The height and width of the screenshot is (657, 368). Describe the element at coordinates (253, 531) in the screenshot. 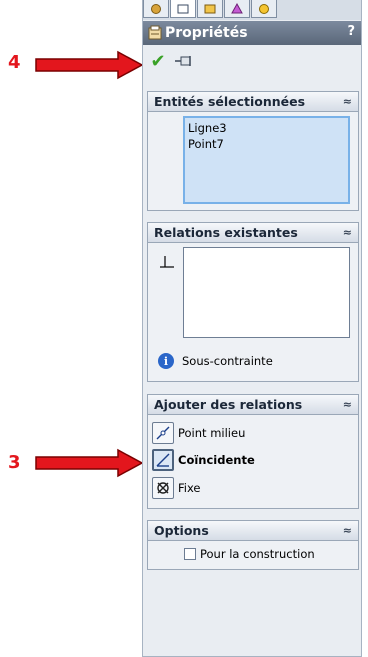

I see `group-header: Options ≈` at that location.